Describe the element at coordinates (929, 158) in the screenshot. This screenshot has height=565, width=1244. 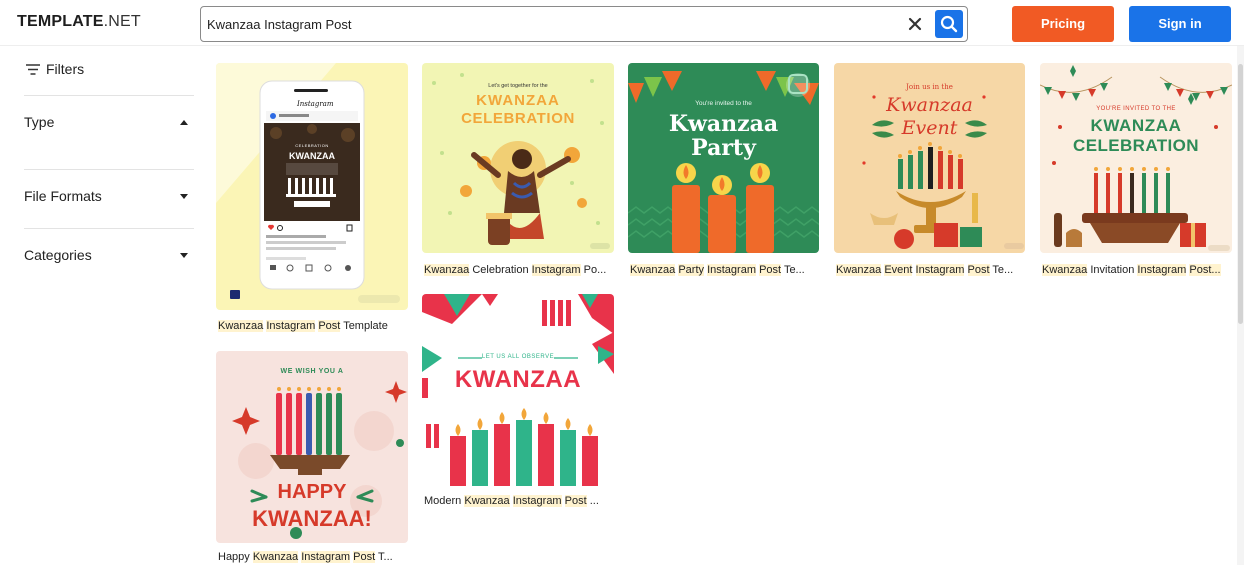
I see `template-thumbnail: Join us in the Kwanzaa Event` at that location.